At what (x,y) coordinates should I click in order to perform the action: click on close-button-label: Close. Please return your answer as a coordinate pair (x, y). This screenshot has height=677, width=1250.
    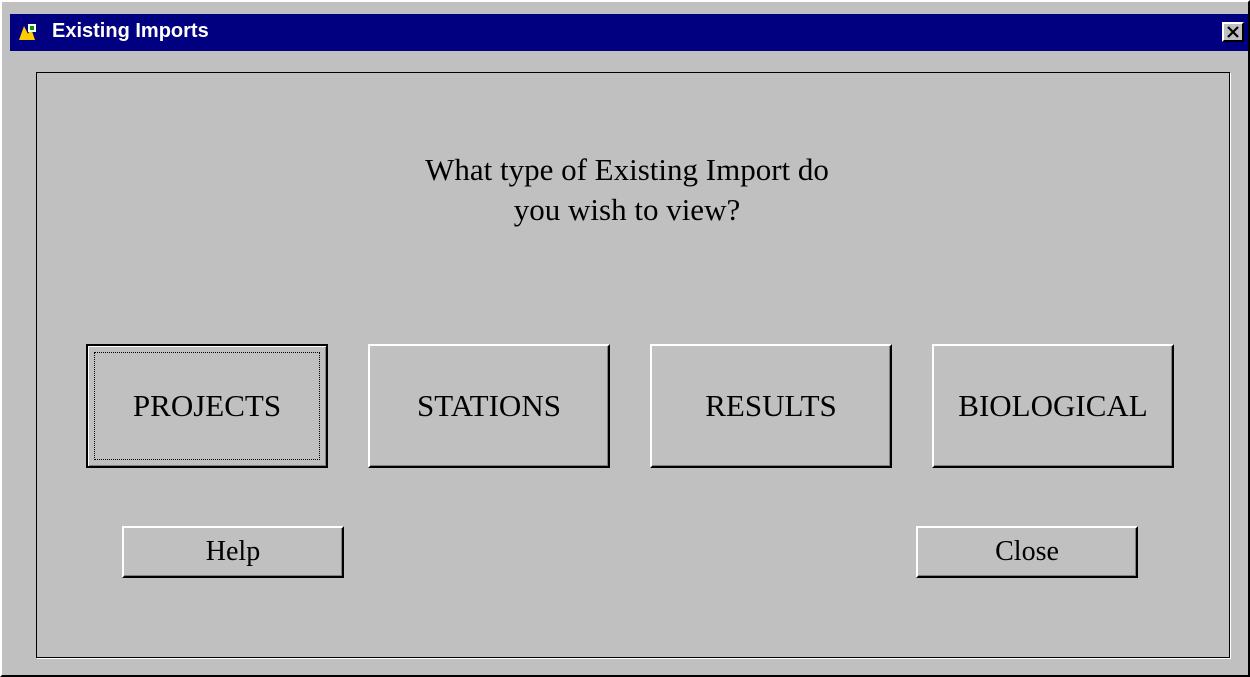
    Looking at the image, I should click on (1027, 551).